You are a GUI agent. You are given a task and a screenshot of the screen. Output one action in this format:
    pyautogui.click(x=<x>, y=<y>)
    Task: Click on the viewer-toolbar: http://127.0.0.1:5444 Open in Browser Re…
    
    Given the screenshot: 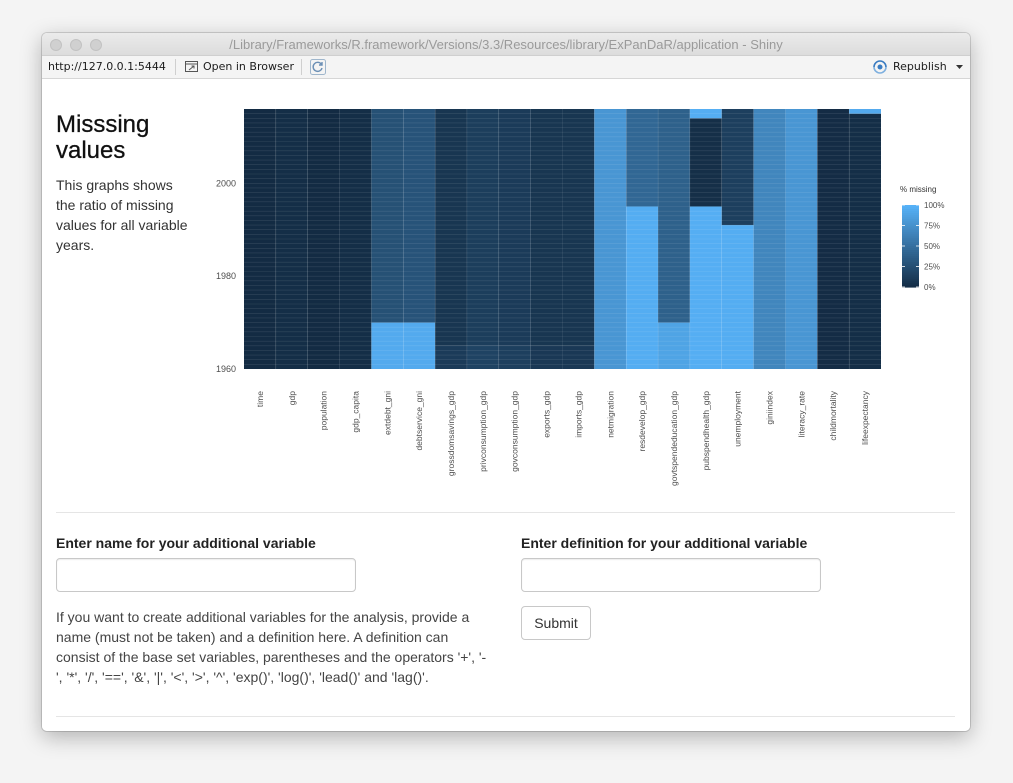 What is the action you would take?
    pyautogui.click(x=506, y=67)
    